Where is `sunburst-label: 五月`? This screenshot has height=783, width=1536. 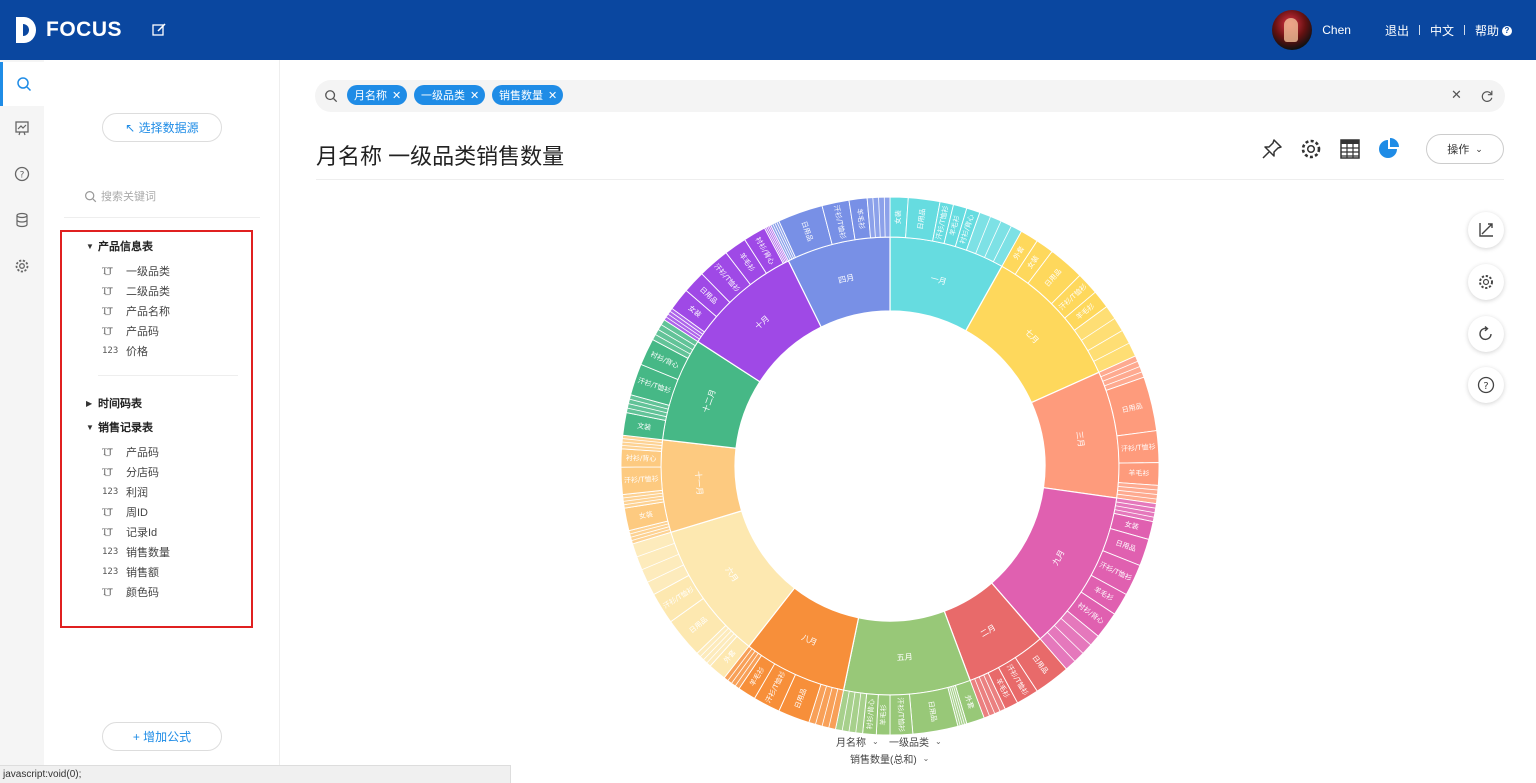 sunburst-label: 五月 is located at coordinates (904, 657).